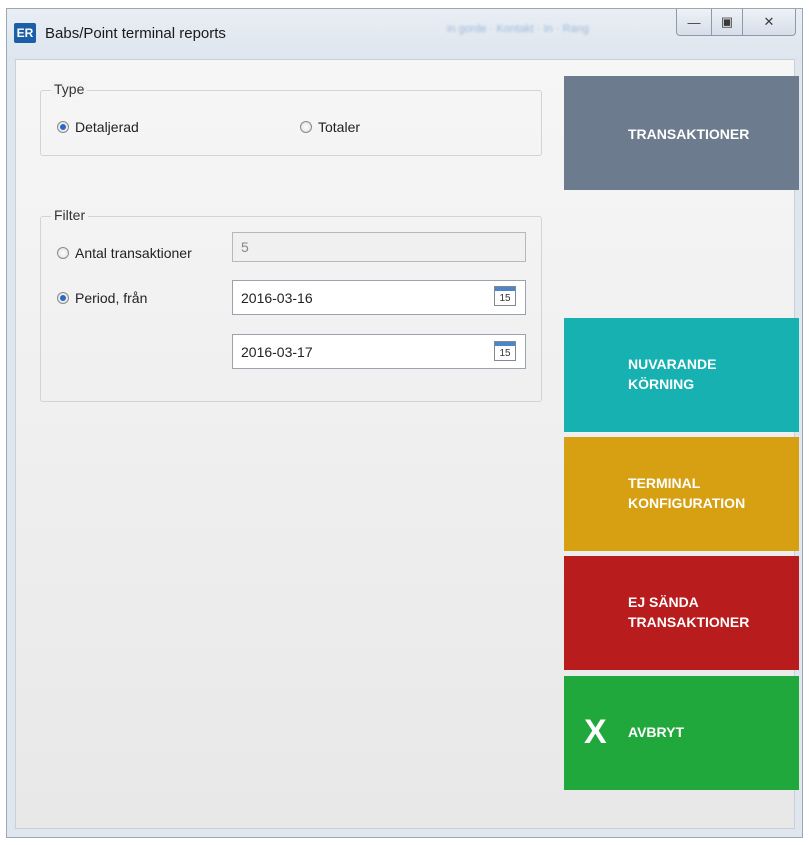 Image resolution: width=809 pixels, height=845 pixels. I want to click on calendar-icon-to: 15, so click(505, 351).